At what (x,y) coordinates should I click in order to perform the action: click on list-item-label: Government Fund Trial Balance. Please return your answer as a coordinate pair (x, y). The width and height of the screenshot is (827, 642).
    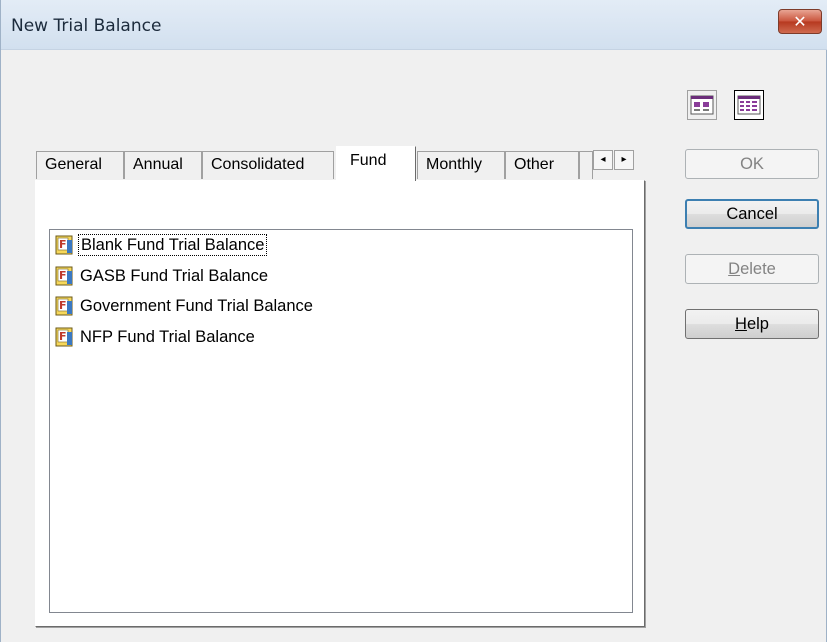
    Looking at the image, I should click on (196, 306).